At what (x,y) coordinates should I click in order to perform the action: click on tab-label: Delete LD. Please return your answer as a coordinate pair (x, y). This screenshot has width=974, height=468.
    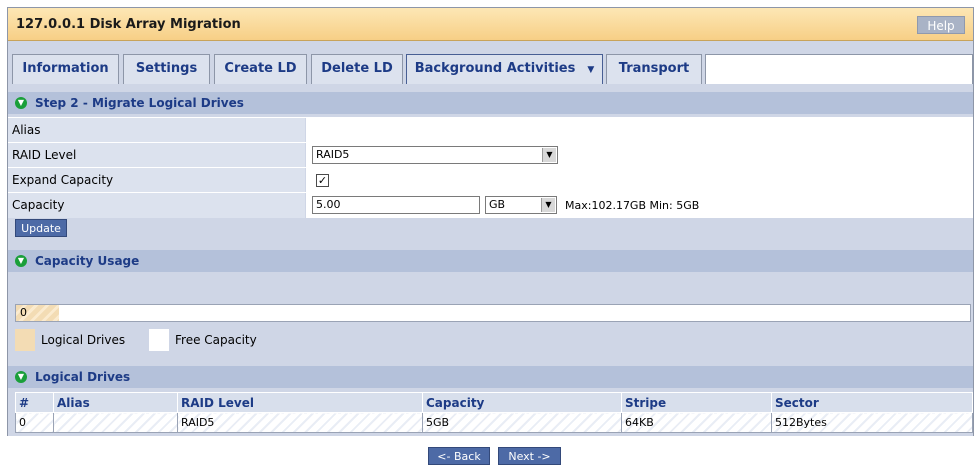
    Looking at the image, I should click on (357, 68).